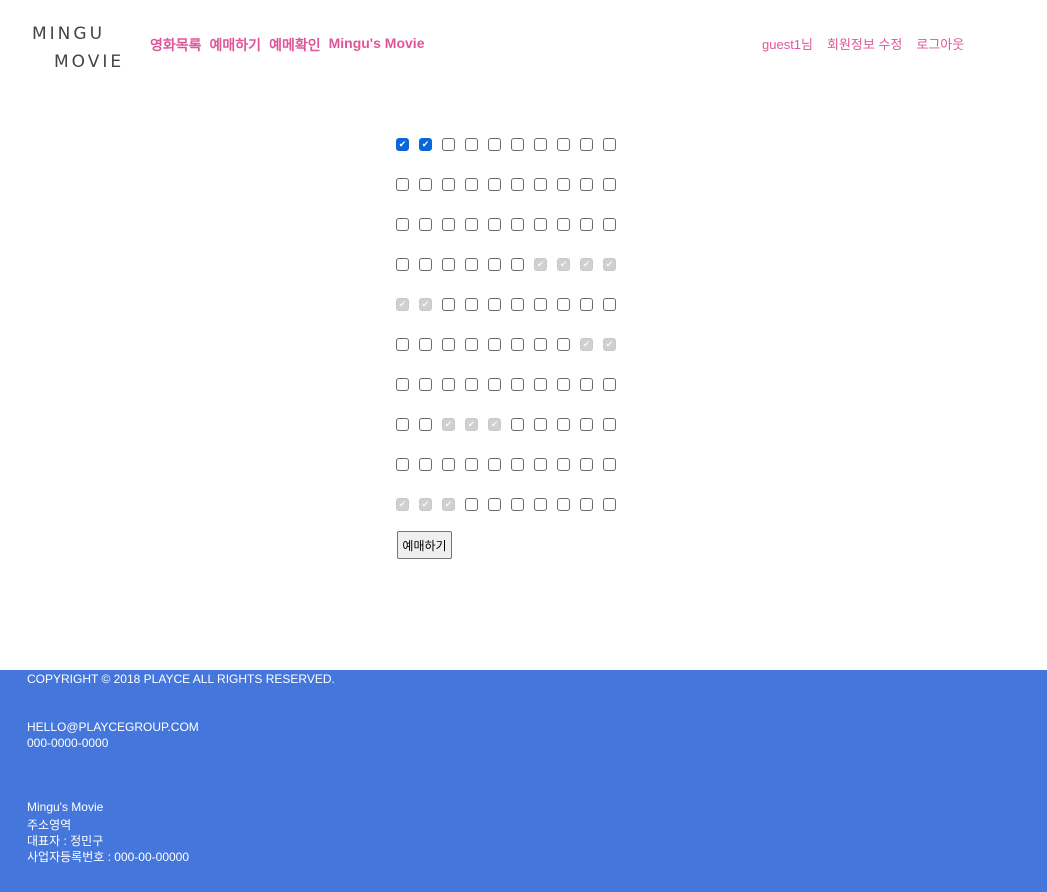 This screenshot has height=892, width=1047. Describe the element at coordinates (377, 45) in the screenshot. I see `nav-brand: Mingu's Movie` at that location.